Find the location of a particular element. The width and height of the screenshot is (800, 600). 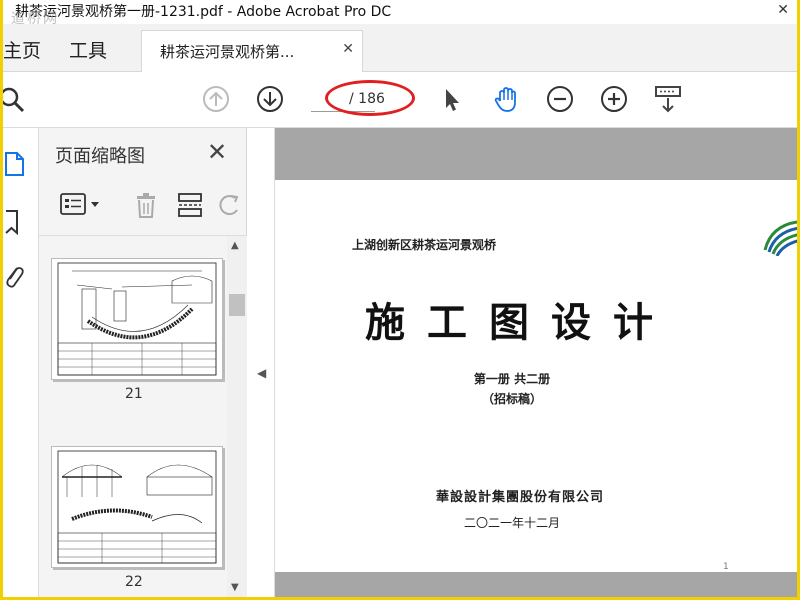

tab-document: 耕茶运河景观桥第... ✕ is located at coordinates (252, 51).